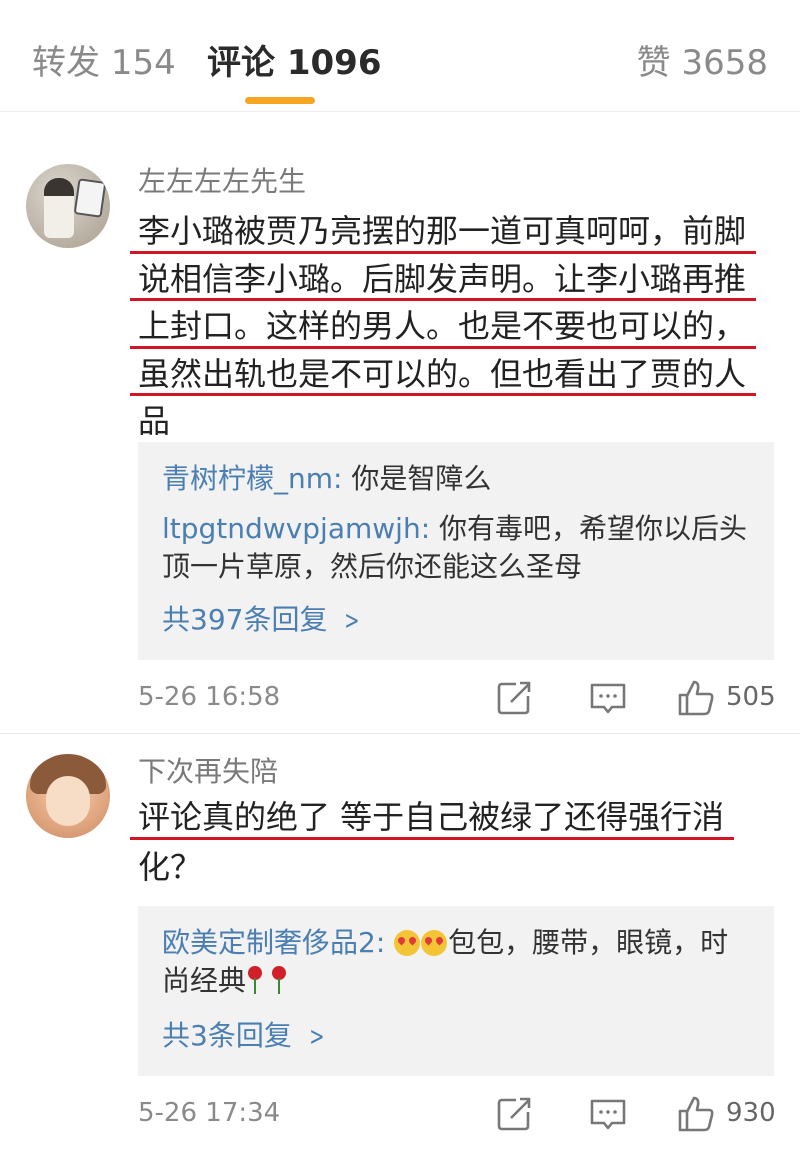  What do you see at coordinates (59, 208) in the screenshot?
I see `avatar-figure` at bounding box center [59, 208].